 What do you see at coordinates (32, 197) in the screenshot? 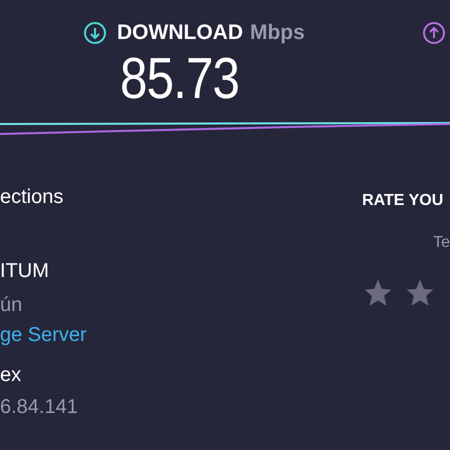
I see `connections-label: ections` at bounding box center [32, 197].